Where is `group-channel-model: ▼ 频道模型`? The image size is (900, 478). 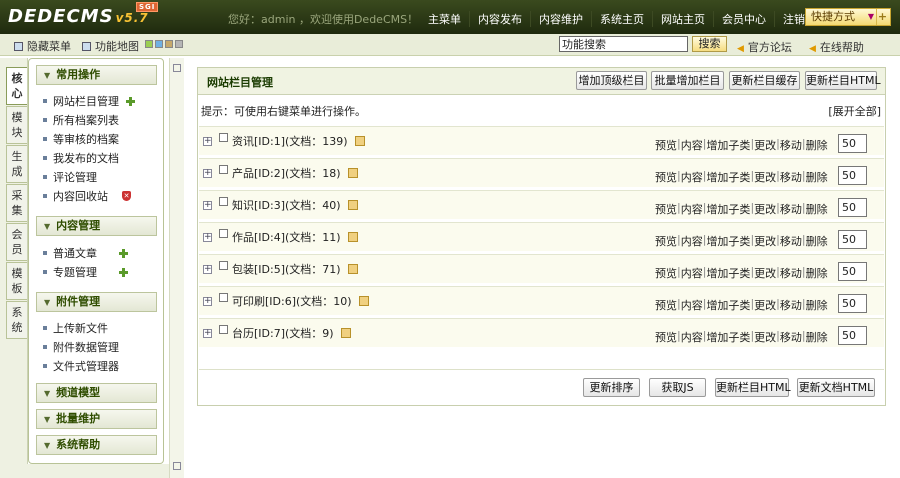
group-channel-model: ▼ 频道模型 is located at coordinates (96, 393).